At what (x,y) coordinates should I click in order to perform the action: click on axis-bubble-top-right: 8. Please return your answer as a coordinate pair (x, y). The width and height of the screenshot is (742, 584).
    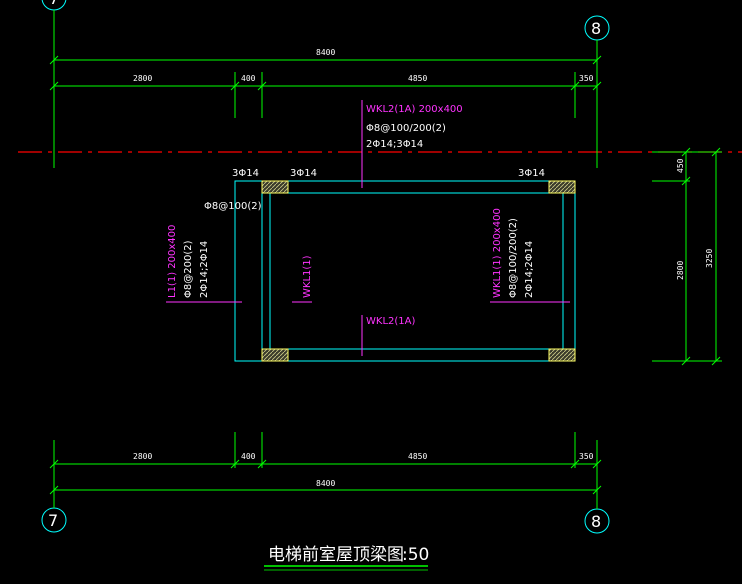
    Looking at the image, I should click on (597, 28).